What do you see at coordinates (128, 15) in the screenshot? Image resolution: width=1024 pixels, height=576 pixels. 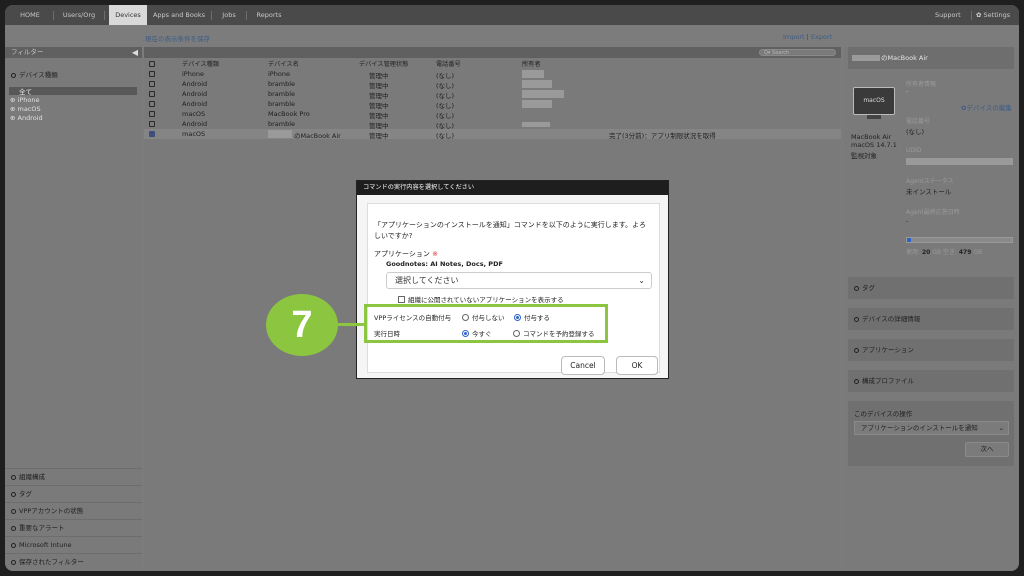 I see `nav-devices: Devices` at bounding box center [128, 15].